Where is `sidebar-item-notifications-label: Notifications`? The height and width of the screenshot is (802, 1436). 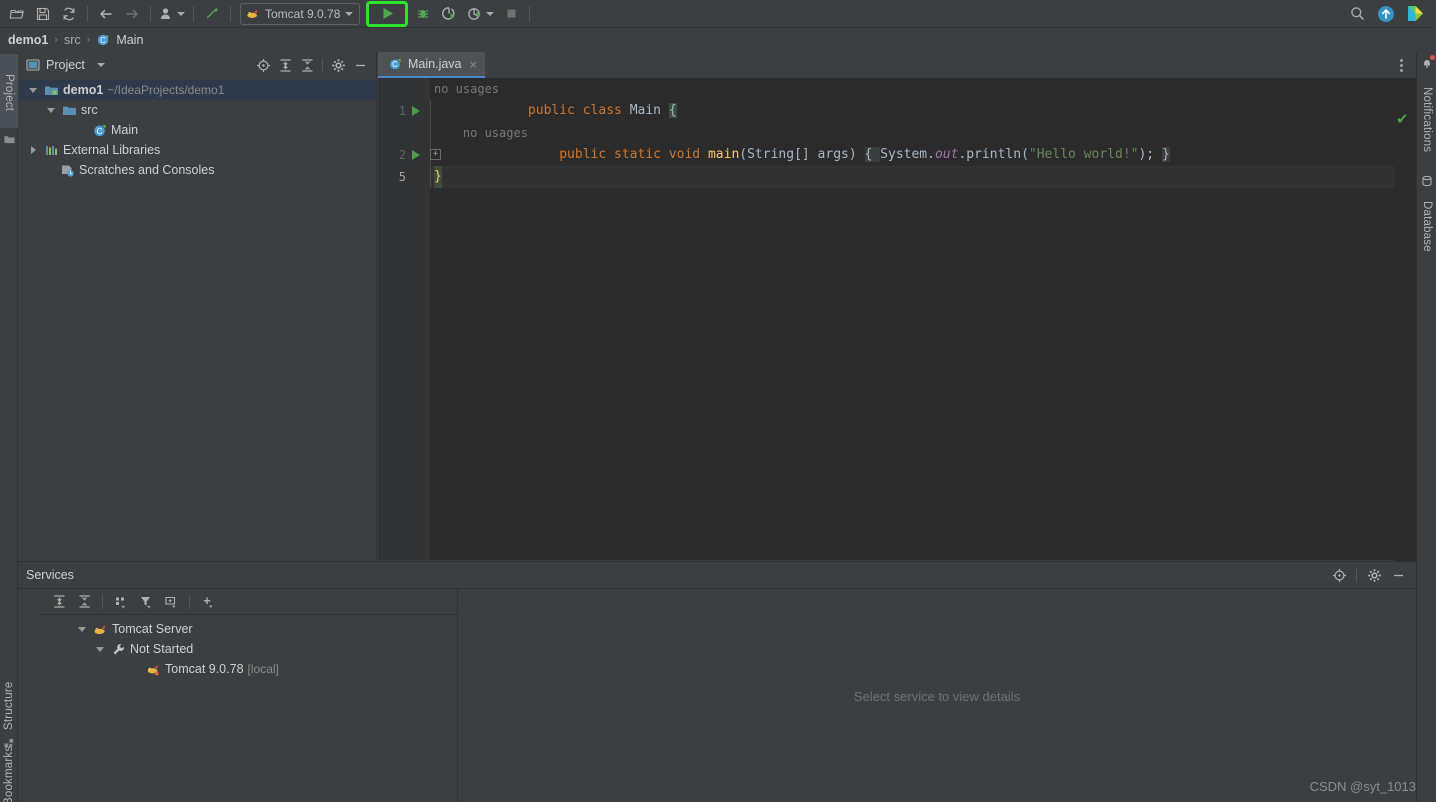
sidebar-item-notifications-label: Notifications is located at coordinates (1427, 120).